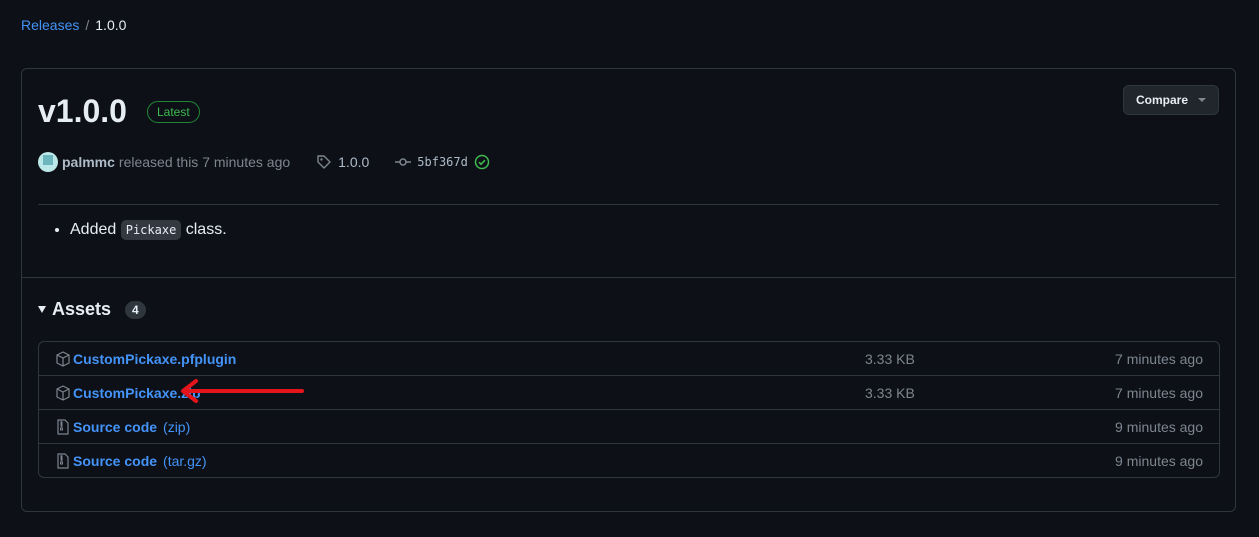 This screenshot has height=537, width=1259. I want to click on avatar, so click(48, 162).